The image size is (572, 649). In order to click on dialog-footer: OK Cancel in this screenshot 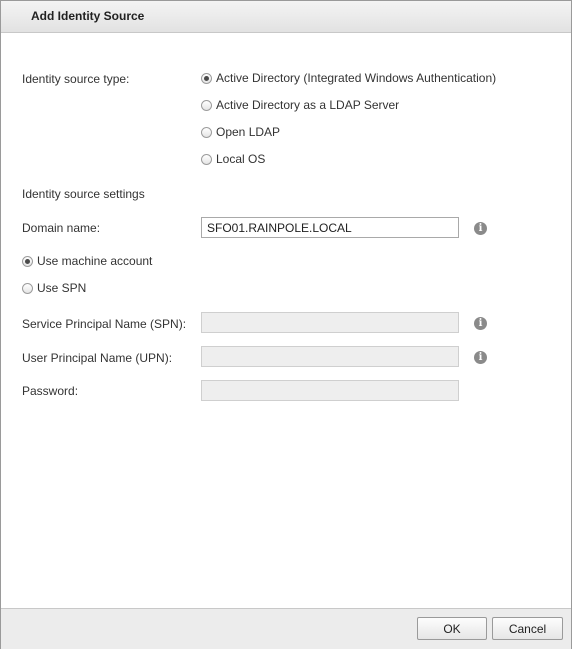, I will do `click(286, 628)`.